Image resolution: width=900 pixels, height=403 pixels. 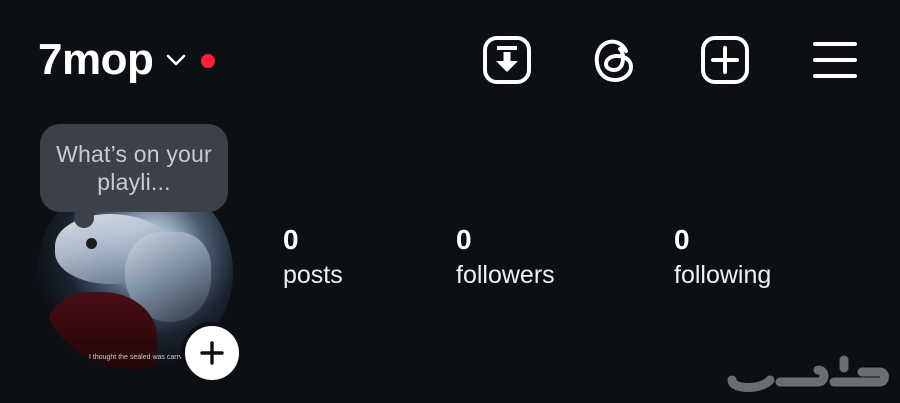 I want to click on avatar-caption: I thought the sealed was carry, so click(x=136, y=357).